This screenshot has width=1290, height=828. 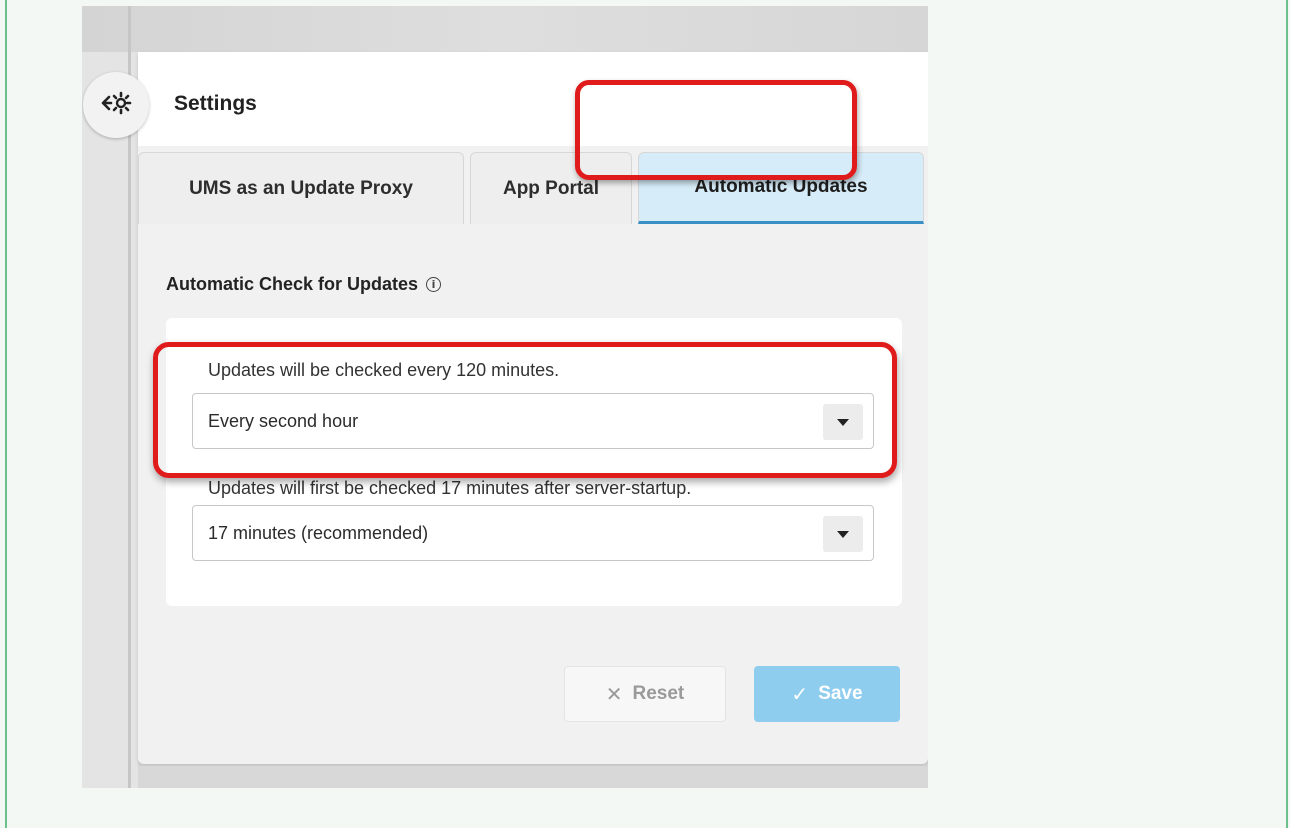 What do you see at coordinates (1287, 414) in the screenshot?
I see `frame-border-right` at bounding box center [1287, 414].